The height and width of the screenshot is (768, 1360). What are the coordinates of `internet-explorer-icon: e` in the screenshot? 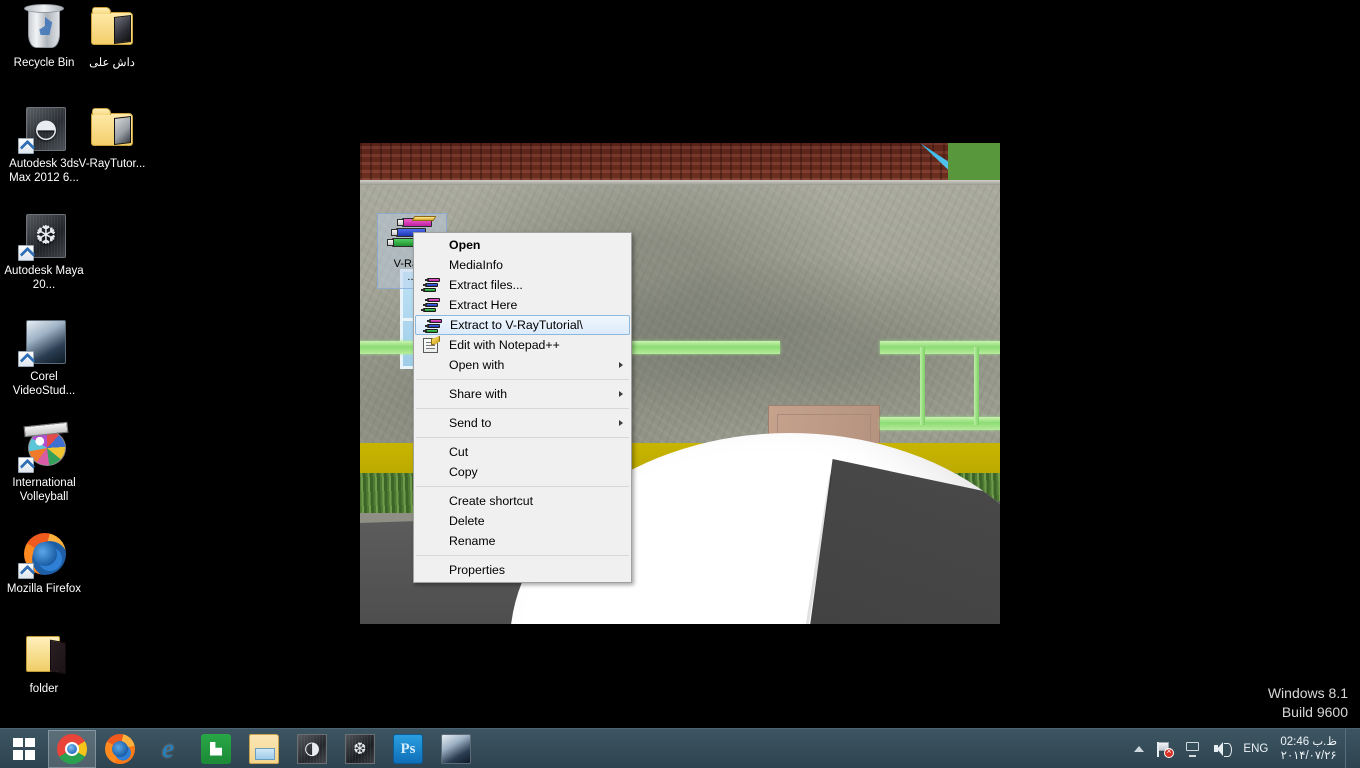 It's located at (168, 748).